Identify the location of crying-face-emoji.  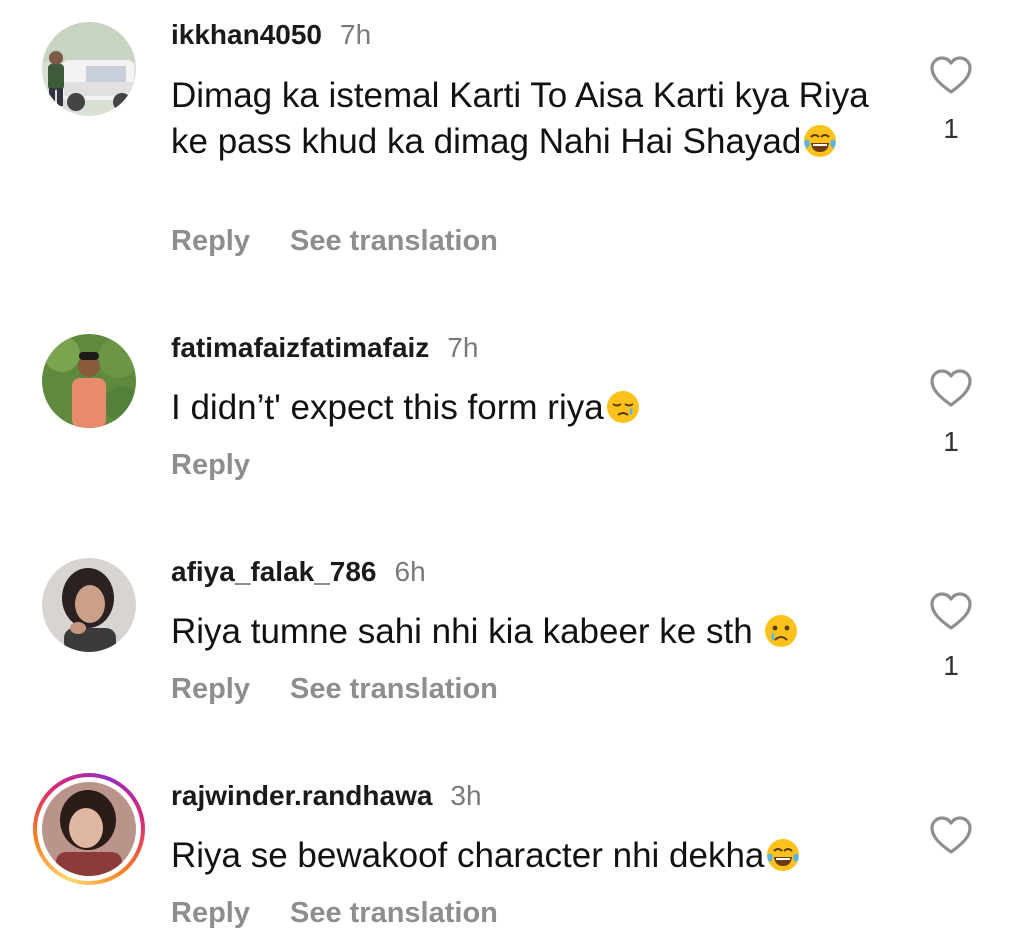
(781, 631).